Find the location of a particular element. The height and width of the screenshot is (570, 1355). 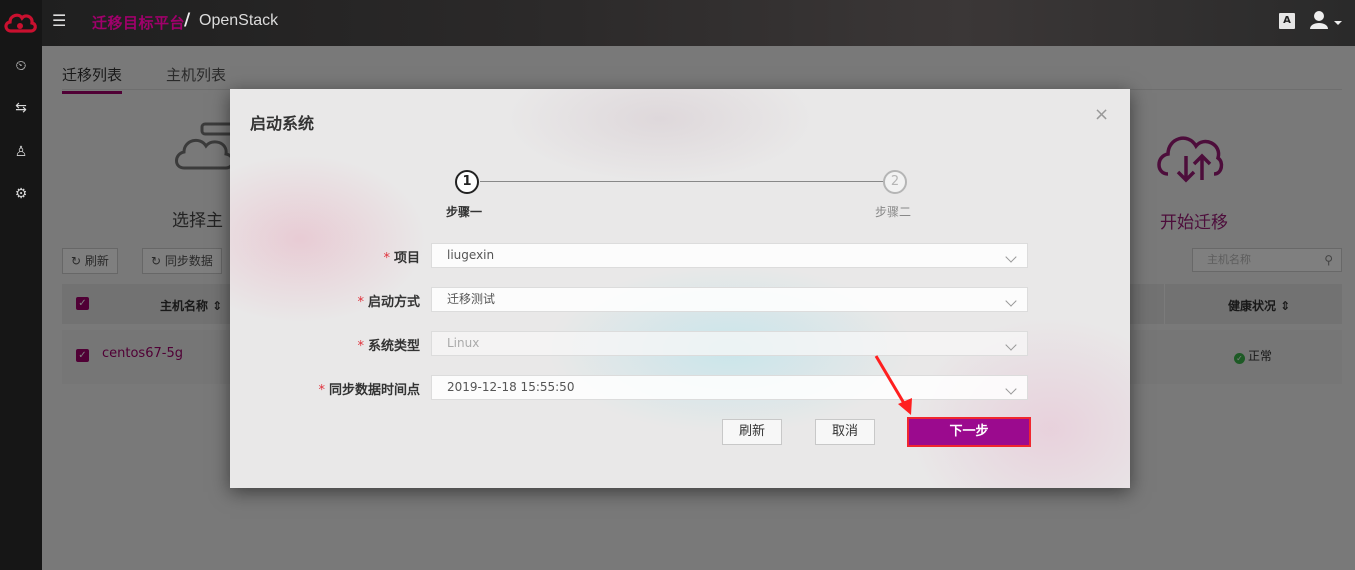

top-bar: ☰ 迁移目标平台 / OpenStack A is located at coordinates (698, 23).